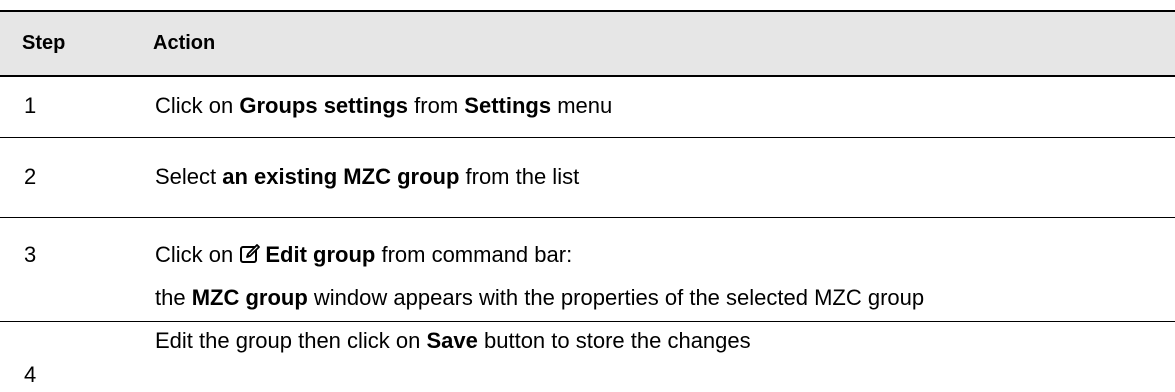  Describe the element at coordinates (30, 254) in the screenshot. I see `step-number: 3` at that location.